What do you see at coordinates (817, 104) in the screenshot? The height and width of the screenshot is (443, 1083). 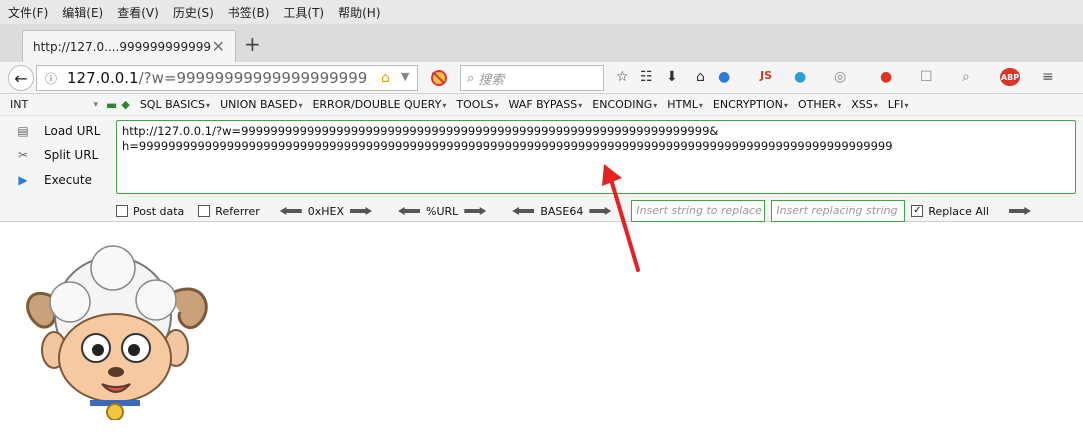 I see `menu-label: OTHER` at bounding box center [817, 104].